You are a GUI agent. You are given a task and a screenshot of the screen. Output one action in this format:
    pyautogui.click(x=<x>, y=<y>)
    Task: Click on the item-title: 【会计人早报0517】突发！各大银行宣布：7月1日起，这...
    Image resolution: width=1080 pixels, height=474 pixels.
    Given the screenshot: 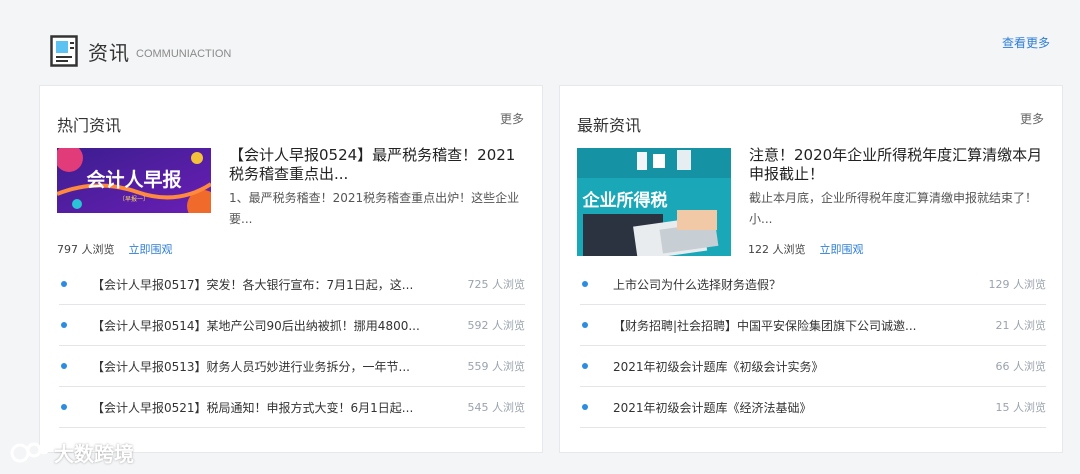 What is the action you would take?
    pyautogui.click(x=253, y=284)
    